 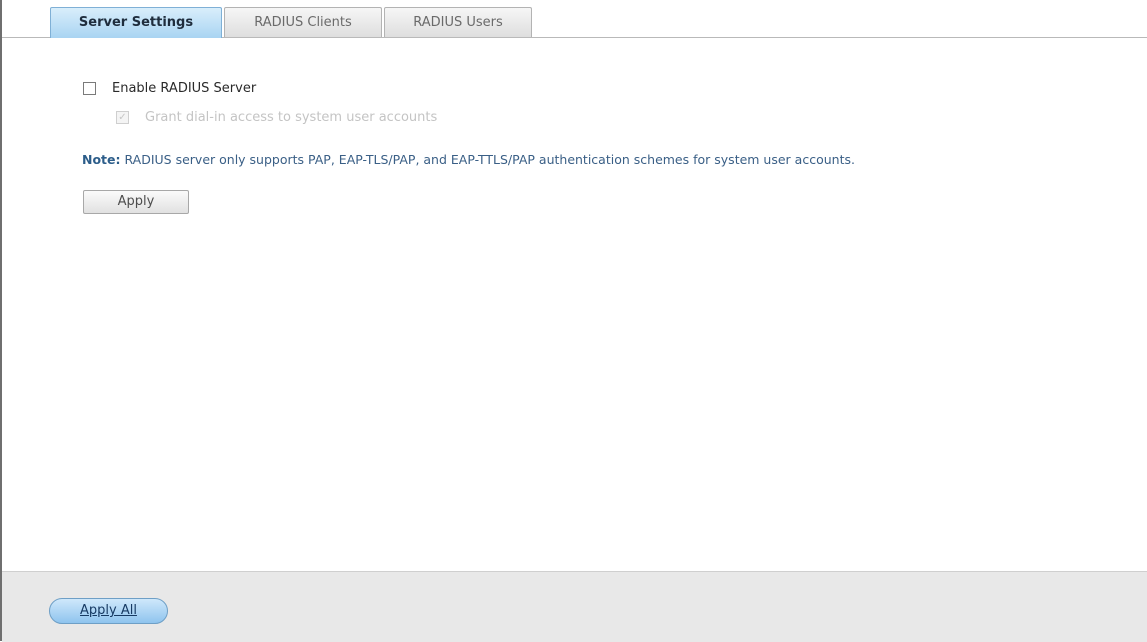 What do you see at coordinates (108, 611) in the screenshot?
I see `apply-all-button: Apply All` at bounding box center [108, 611].